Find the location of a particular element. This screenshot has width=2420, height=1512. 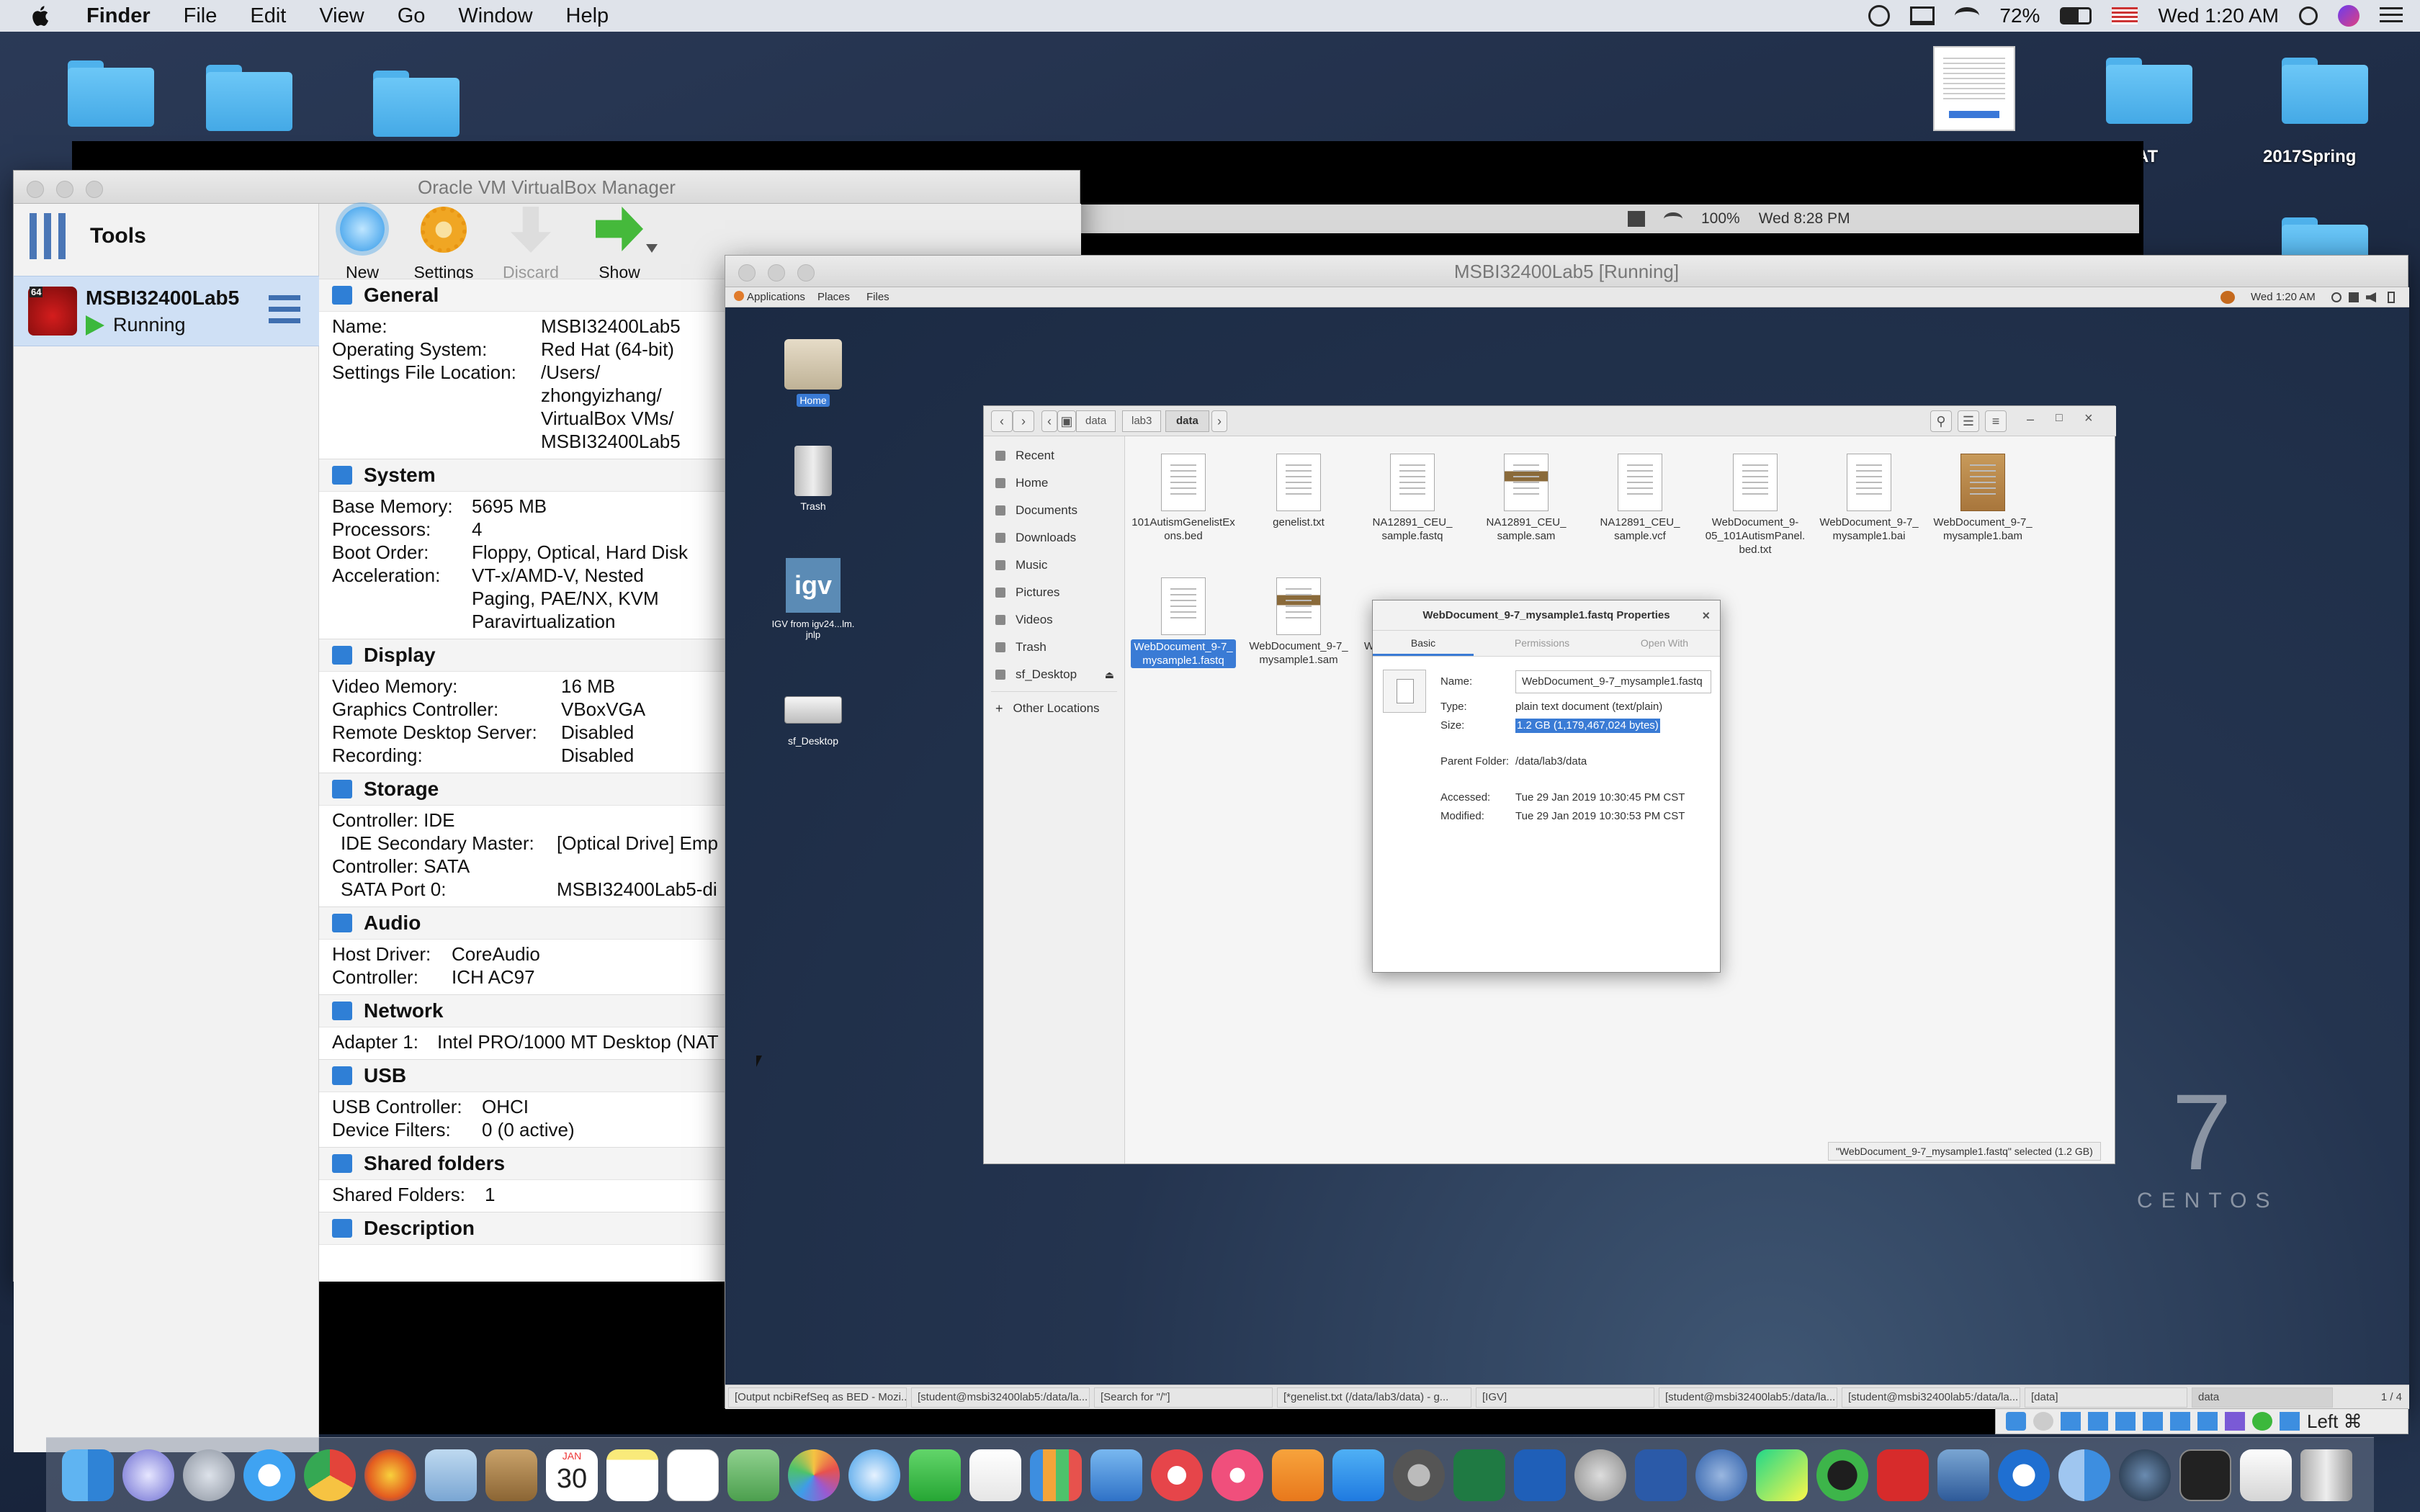

eject-icon: ⏏ is located at coordinates (1109, 675).